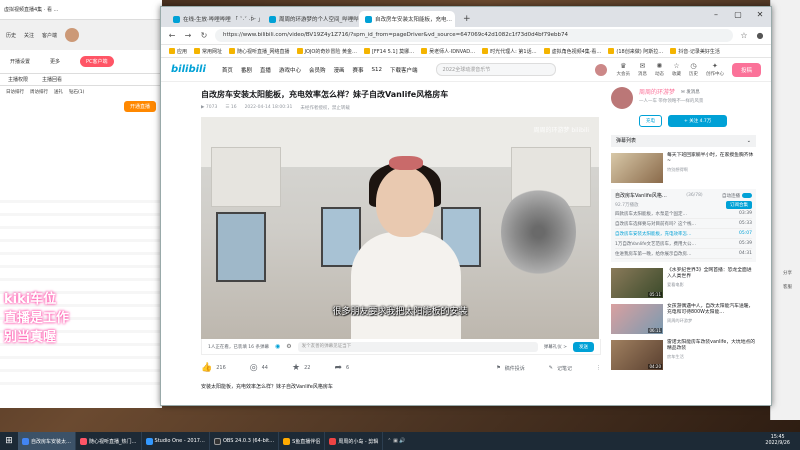 This screenshot has width=800, height=450. Describe the element at coordinates (693, 69) in the screenshot. I see `history-button: ◷ 历史` at that location.